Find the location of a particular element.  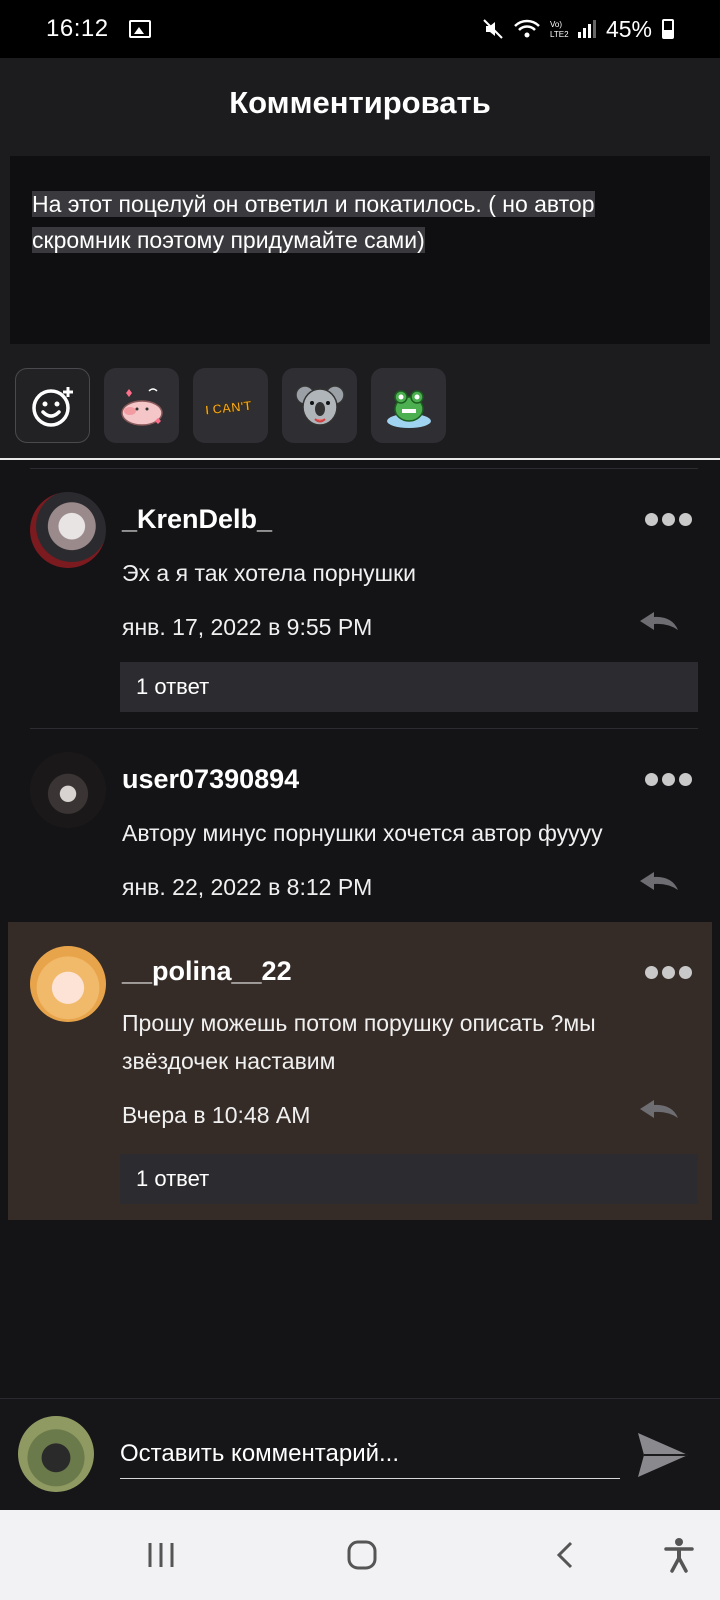

emoji-picker-button is located at coordinates (52, 405).